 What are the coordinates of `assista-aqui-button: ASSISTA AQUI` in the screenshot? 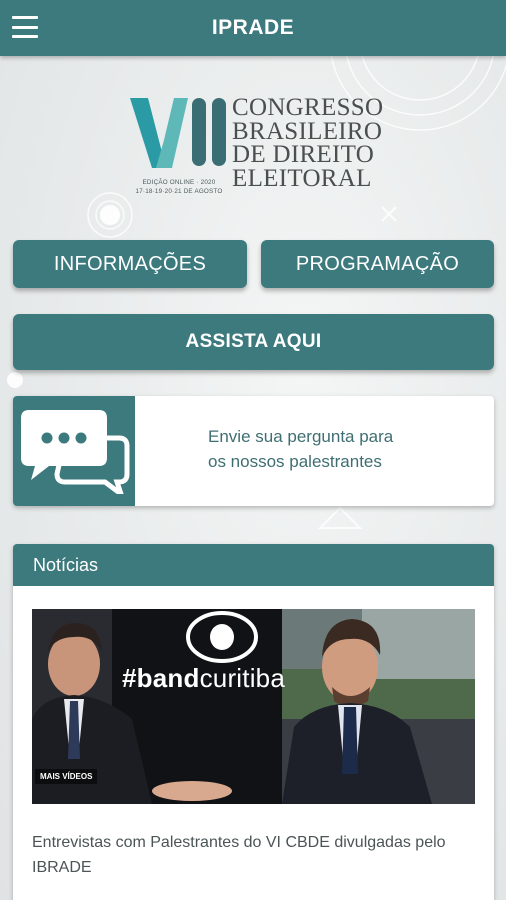 It's located at (253, 342).